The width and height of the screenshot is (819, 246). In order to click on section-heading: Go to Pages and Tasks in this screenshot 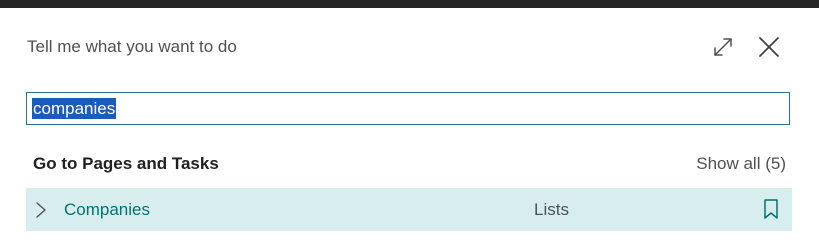, I will do `click(126, 163)`.